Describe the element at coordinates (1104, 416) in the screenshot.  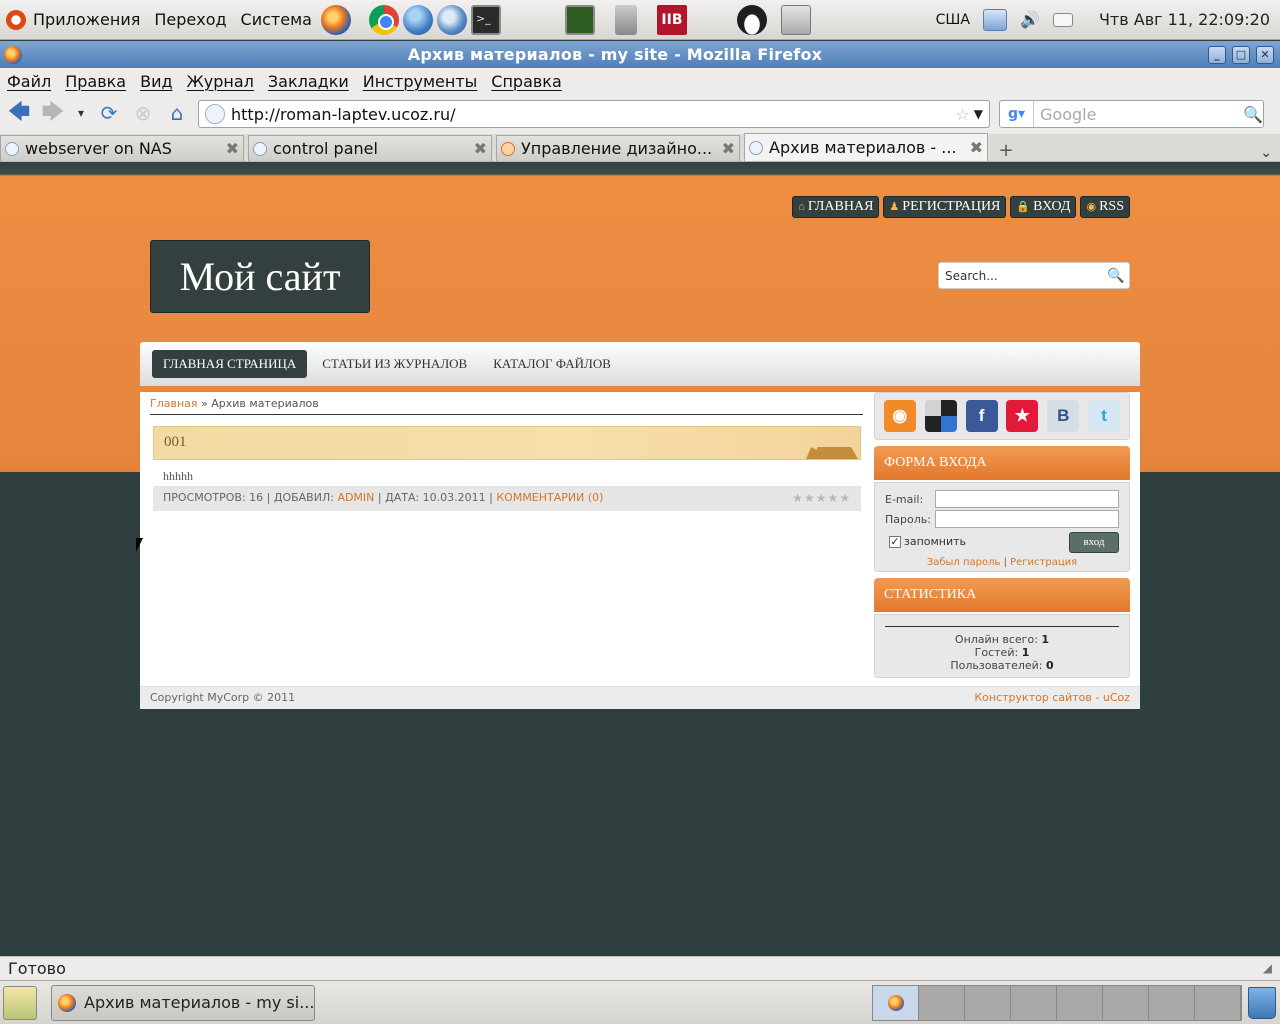
I see `twitter-icon: t` at that location.